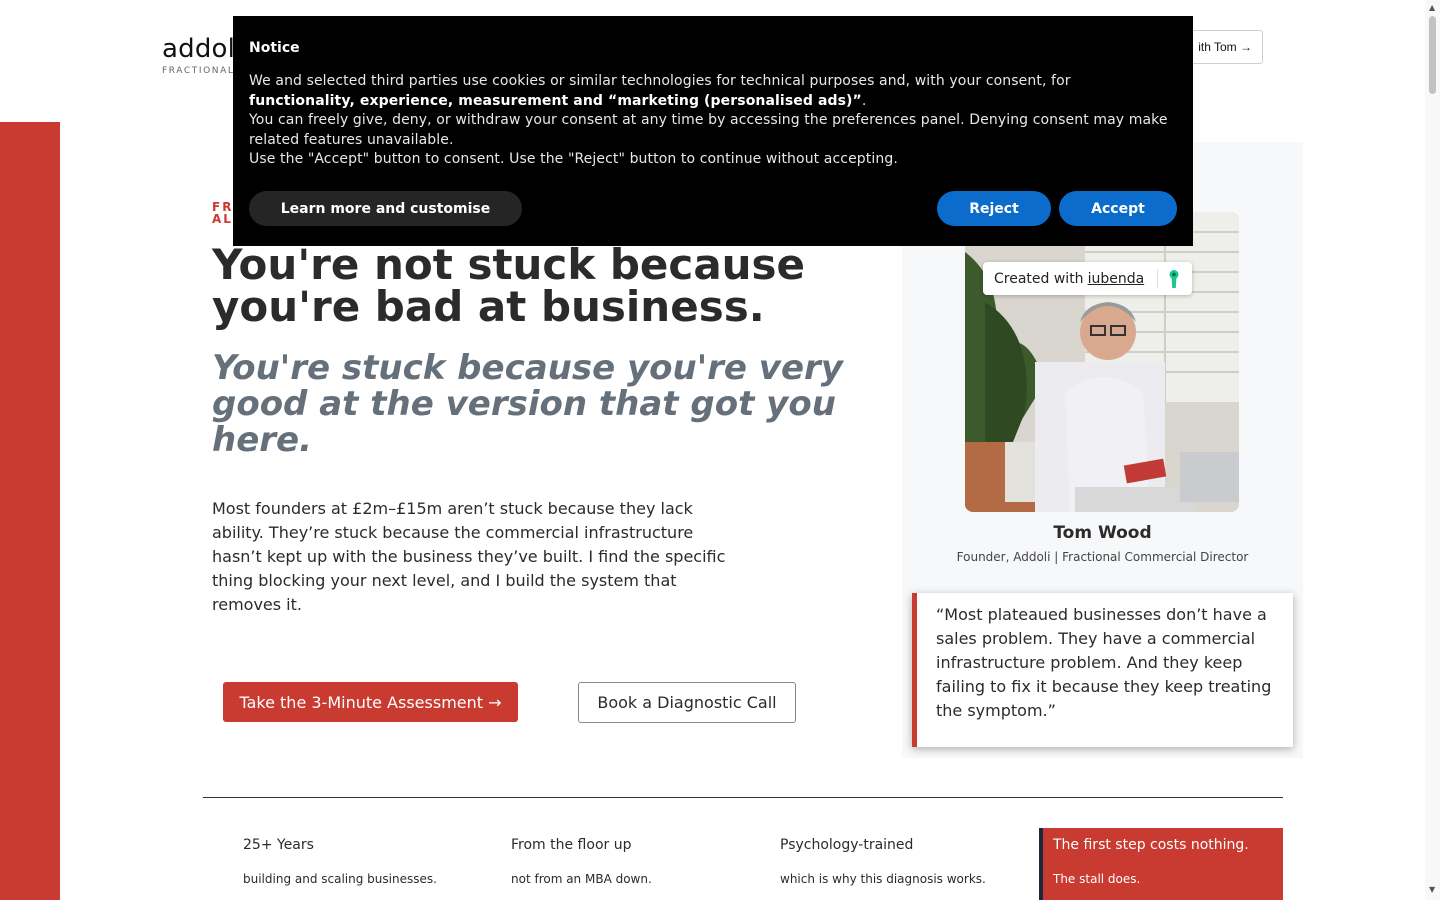 This screenshot has width=1440, height=900. What do you see at coordinates (1118, 208) in the screenshot?
I see `accept-cookies-button: Accept` at bounding box center [1118, 208].